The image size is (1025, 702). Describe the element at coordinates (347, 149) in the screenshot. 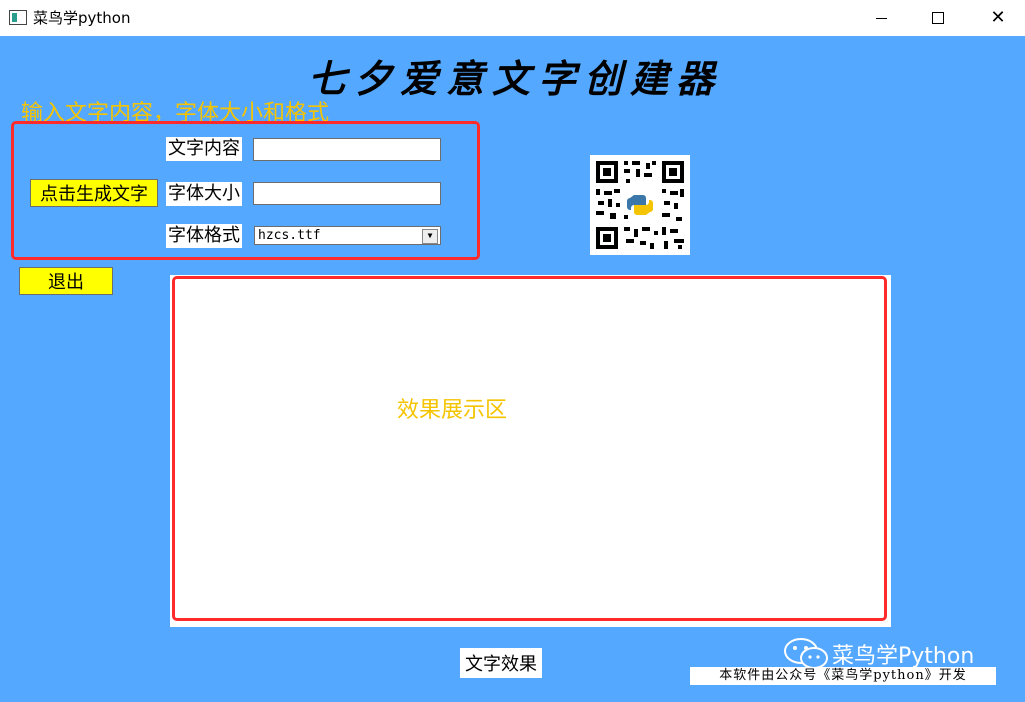

I see `text-content-input` at that location.